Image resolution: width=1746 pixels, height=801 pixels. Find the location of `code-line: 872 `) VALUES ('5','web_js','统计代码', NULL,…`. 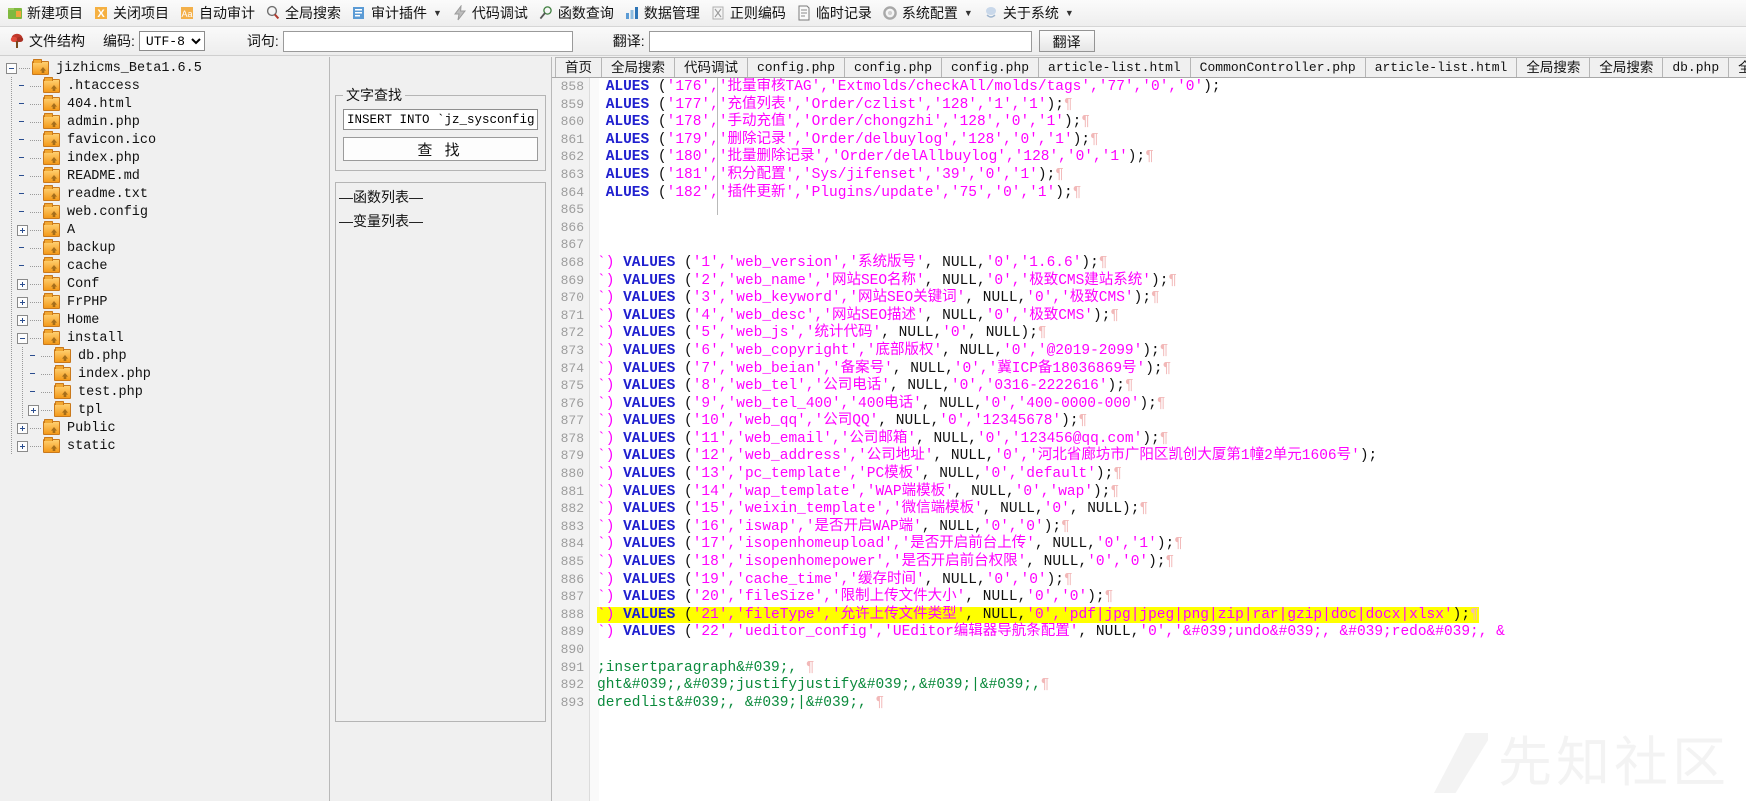

code-line: 872 `) VALUES ('5','web_js','统计代码', NULL,… is located at coordinates (1149, 333).